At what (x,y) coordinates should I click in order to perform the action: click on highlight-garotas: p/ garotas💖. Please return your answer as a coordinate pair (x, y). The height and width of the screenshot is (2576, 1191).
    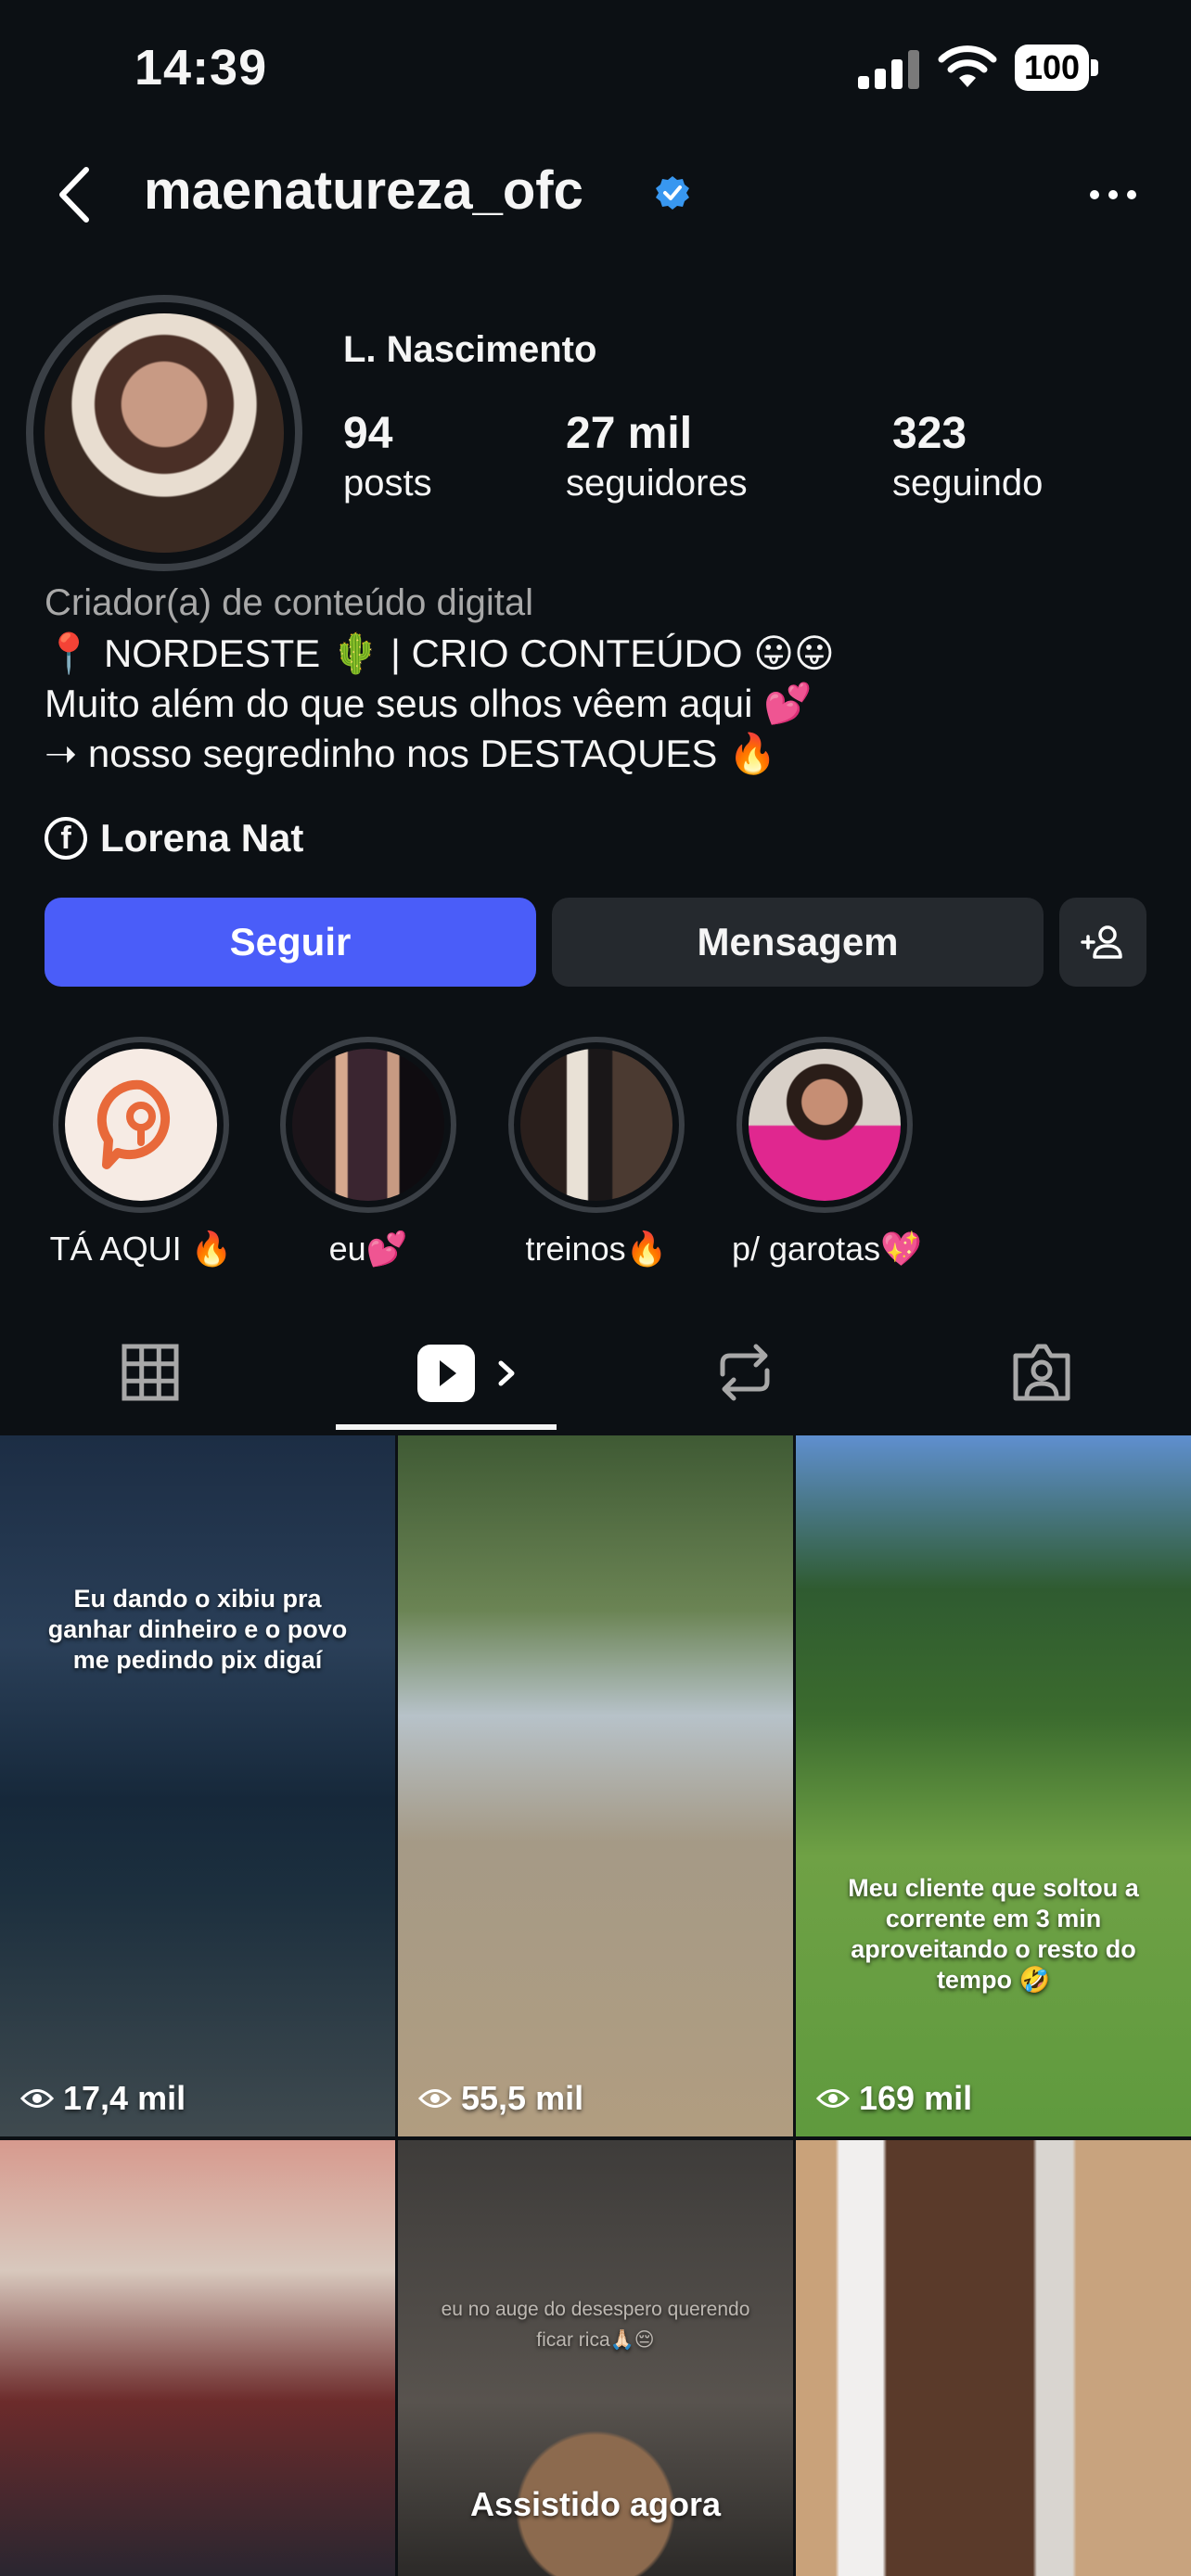
    Looking at the image, I should click on (827, 1153).